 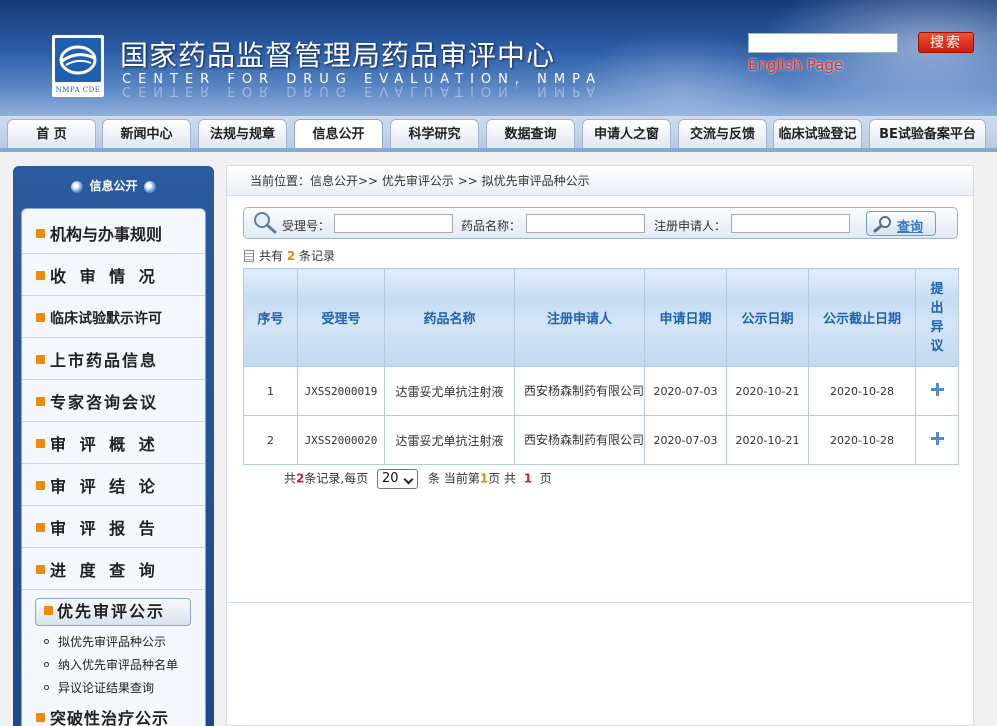 I want to click on col-header-accept-no: 受理号, so click(x=341, y=317).